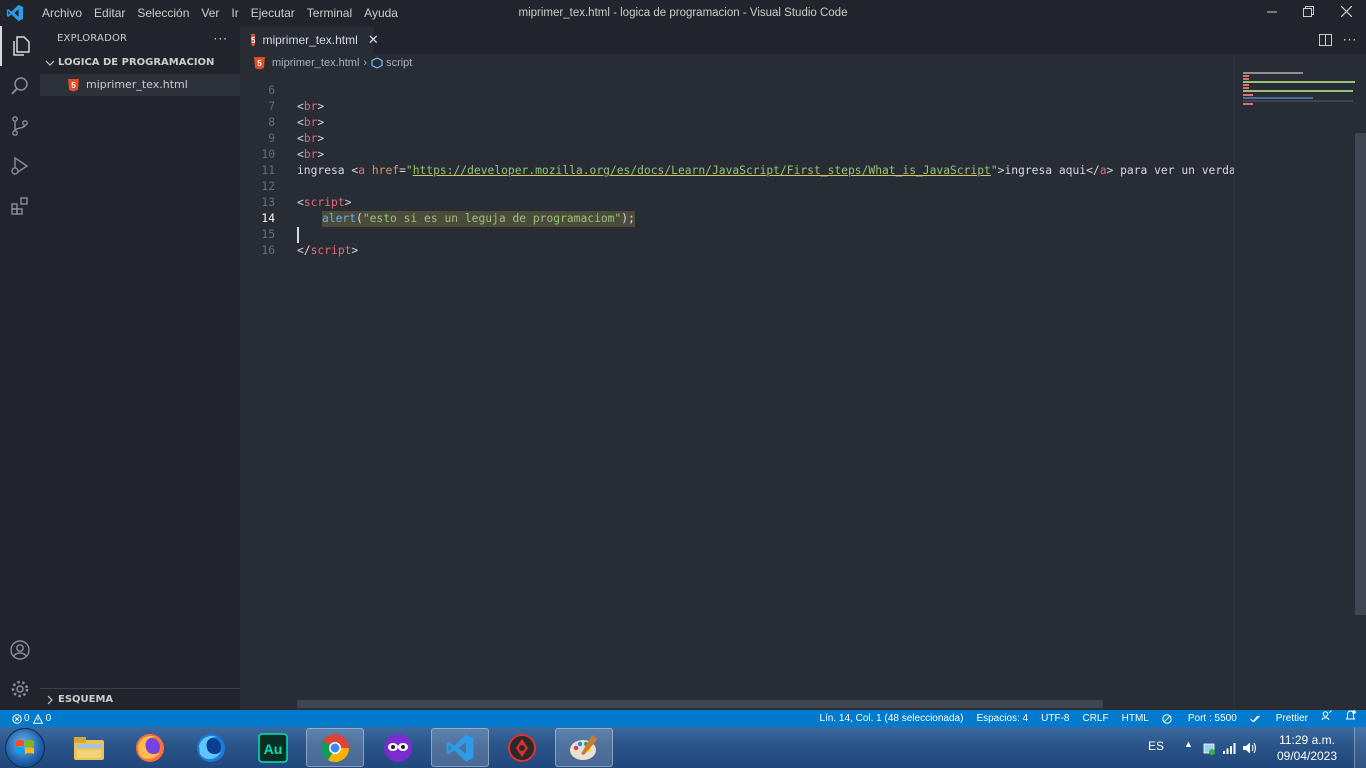 This screenshot has width=1366, height=768. I want to click on folder-section: LOGICA DE PROGRAMACION, so click(140, 63).